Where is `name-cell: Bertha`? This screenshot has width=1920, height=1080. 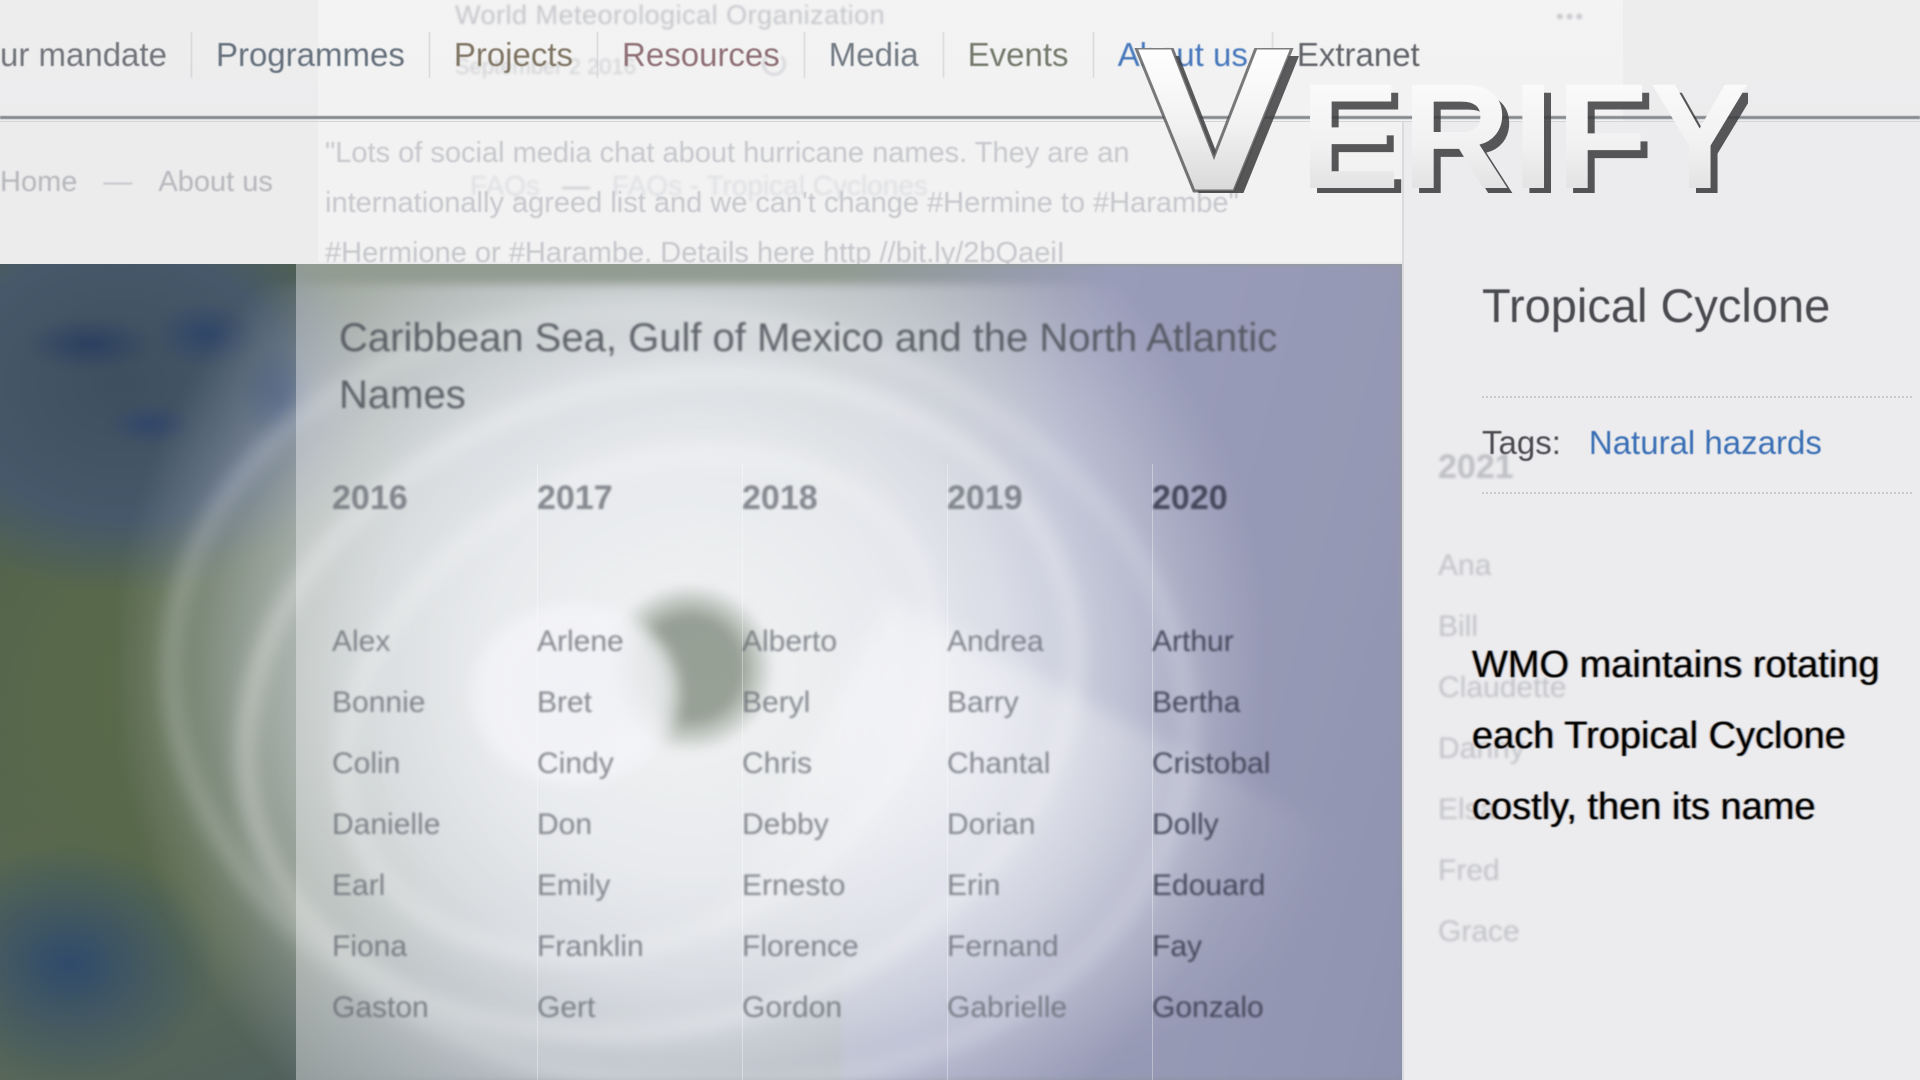
name-cell: Bertha is located at coordinates (1196, 702).